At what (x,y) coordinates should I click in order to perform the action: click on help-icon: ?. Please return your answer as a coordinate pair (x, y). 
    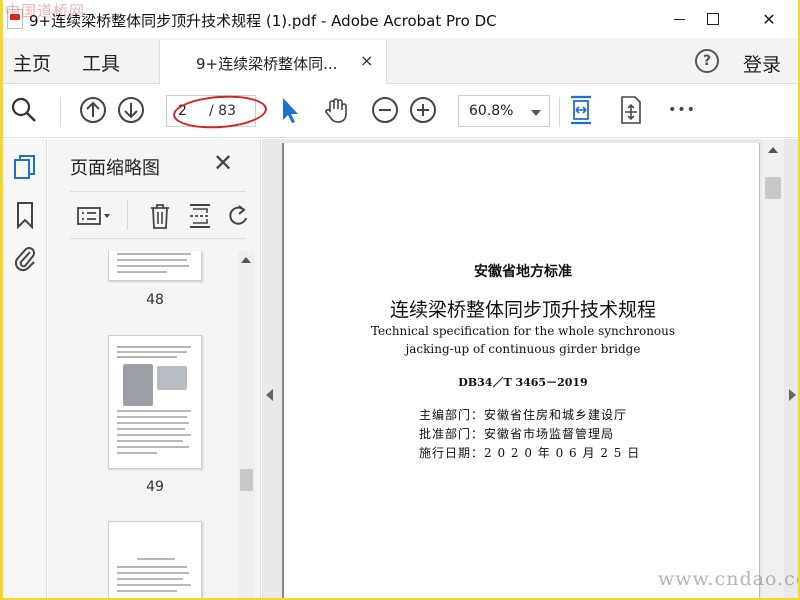
    Looking at the image, I should click on (707, 61).